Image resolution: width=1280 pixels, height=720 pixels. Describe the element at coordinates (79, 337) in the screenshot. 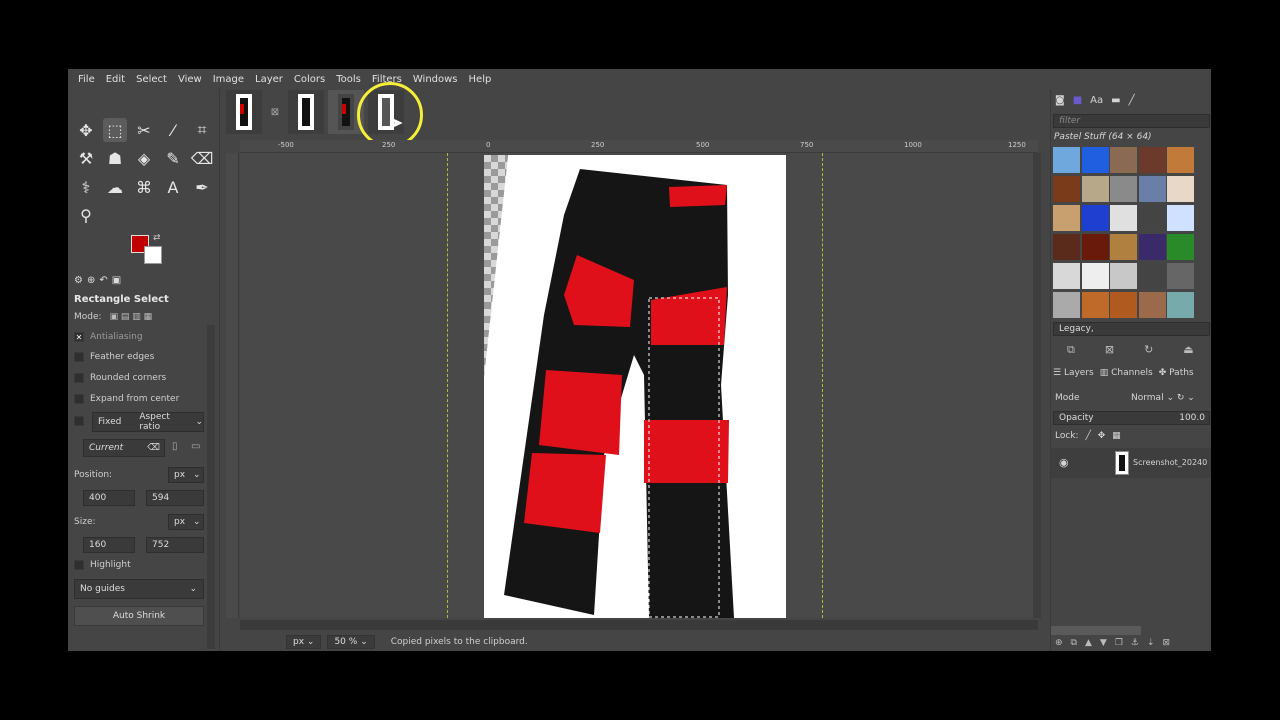

I see `antialiasing-checkbox: ✕` at that location.